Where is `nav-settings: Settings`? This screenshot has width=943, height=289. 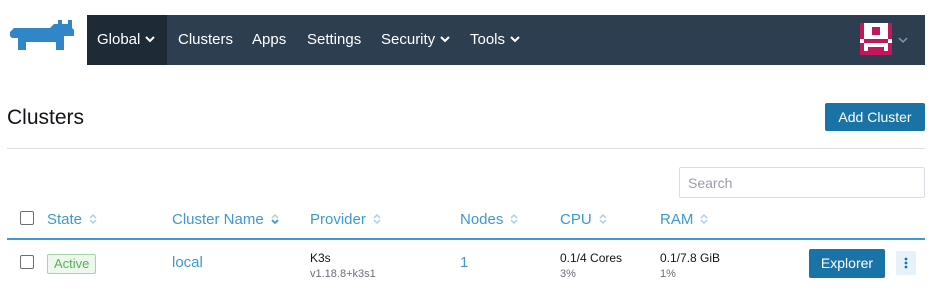 nav-settings: Settings is located at coordinates (334, 40).